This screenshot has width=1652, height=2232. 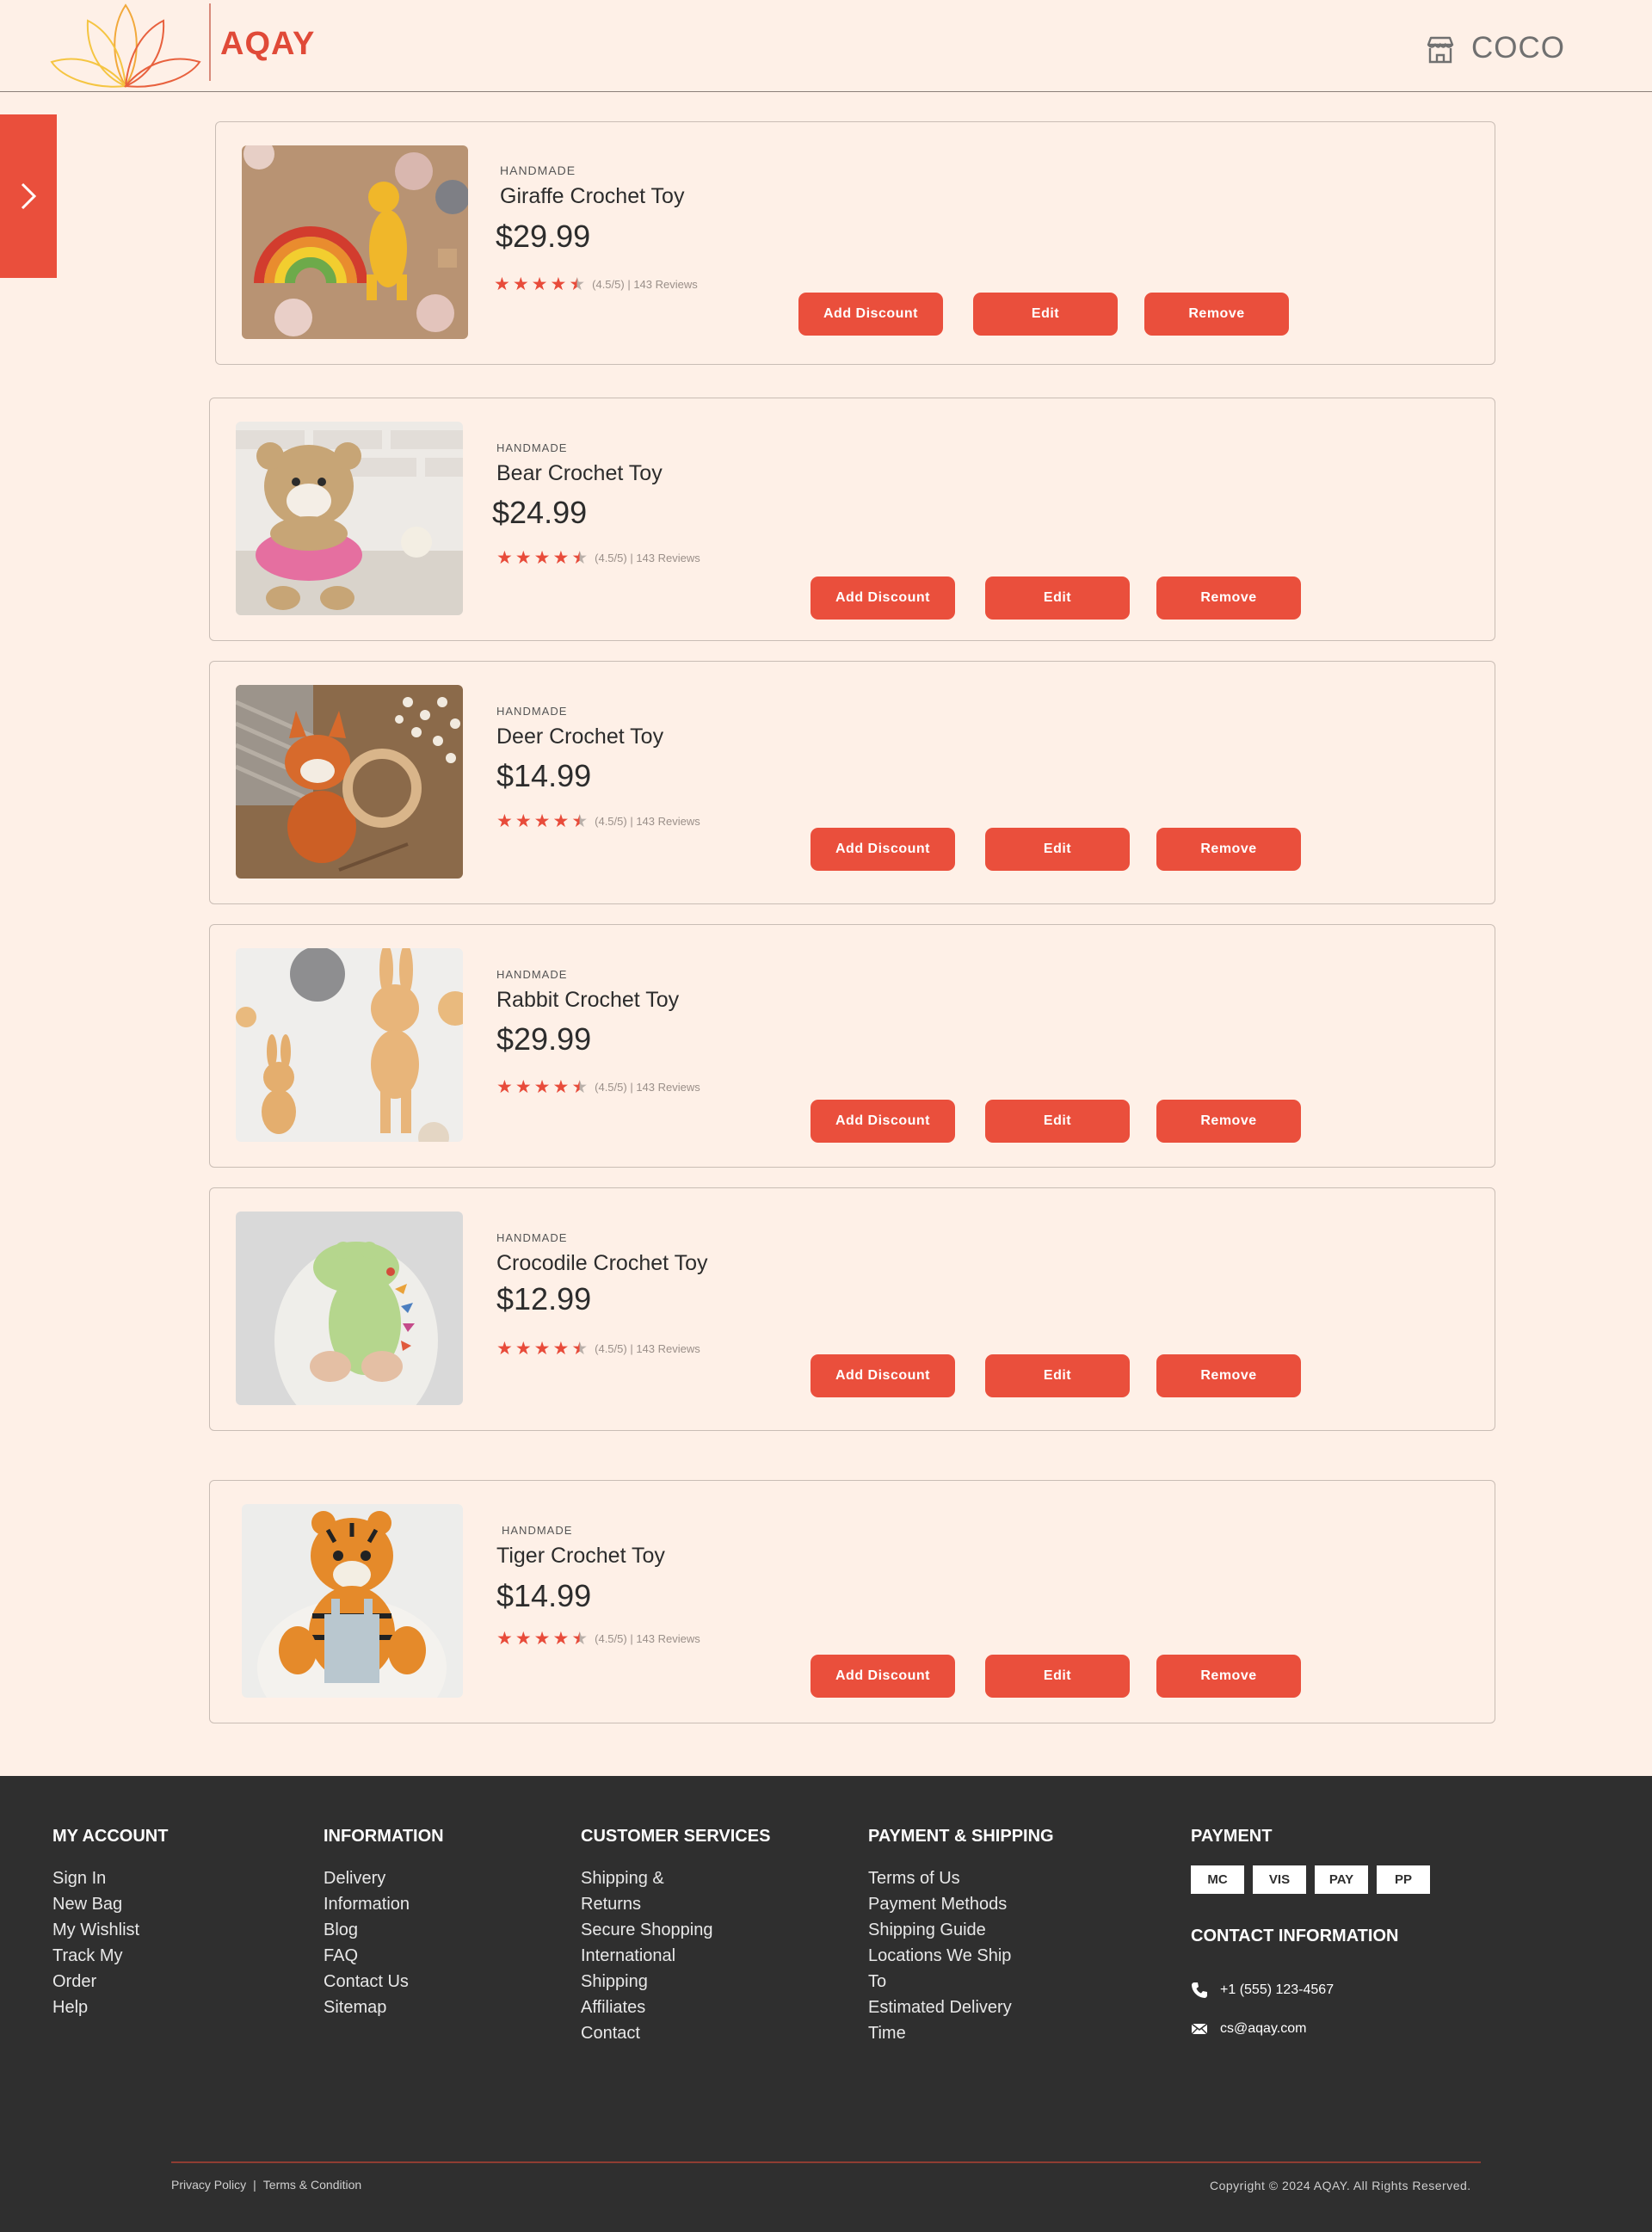 What do you see at coordinates (1263, 2029) in the screenshot?
I see `contact-email-text: cs@aqay.com` at bounding box center [1263, 2029].